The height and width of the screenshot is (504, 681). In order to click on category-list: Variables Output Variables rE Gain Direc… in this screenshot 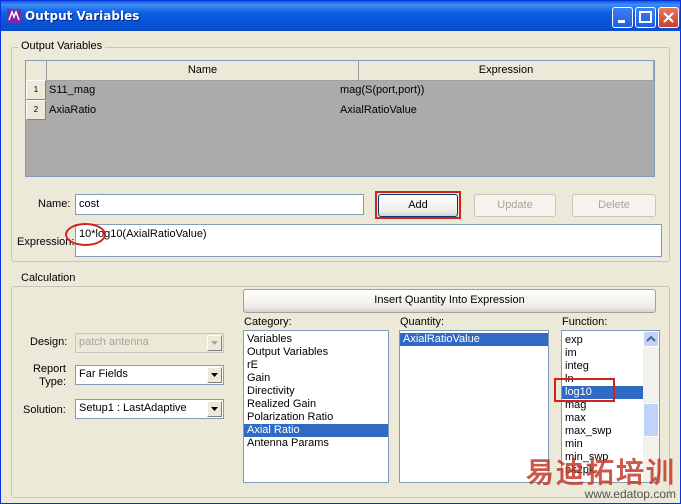, I will do `click(316, 406)`.